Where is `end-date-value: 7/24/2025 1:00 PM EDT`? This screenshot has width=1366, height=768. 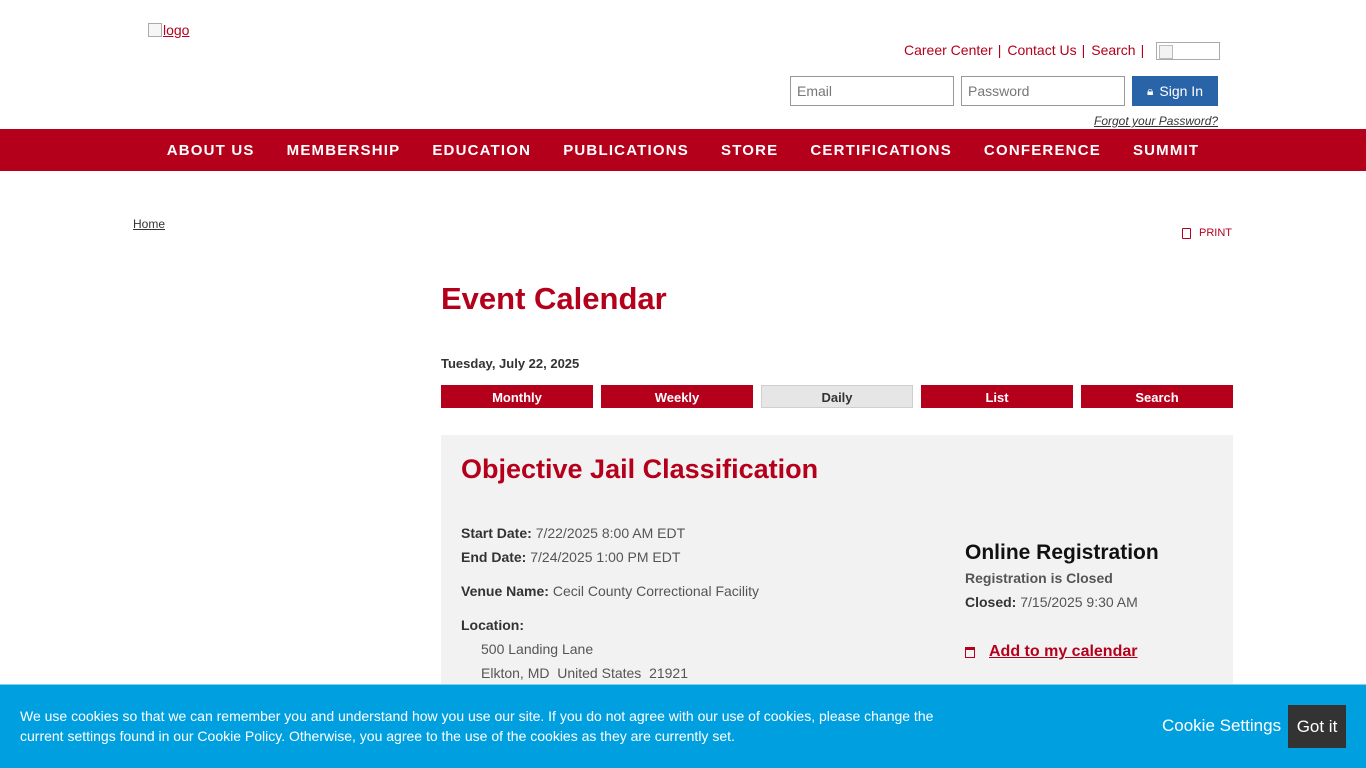 end-date-value: 7/24/2025 1:00 PM EDT is located at coordinates (605, 557).